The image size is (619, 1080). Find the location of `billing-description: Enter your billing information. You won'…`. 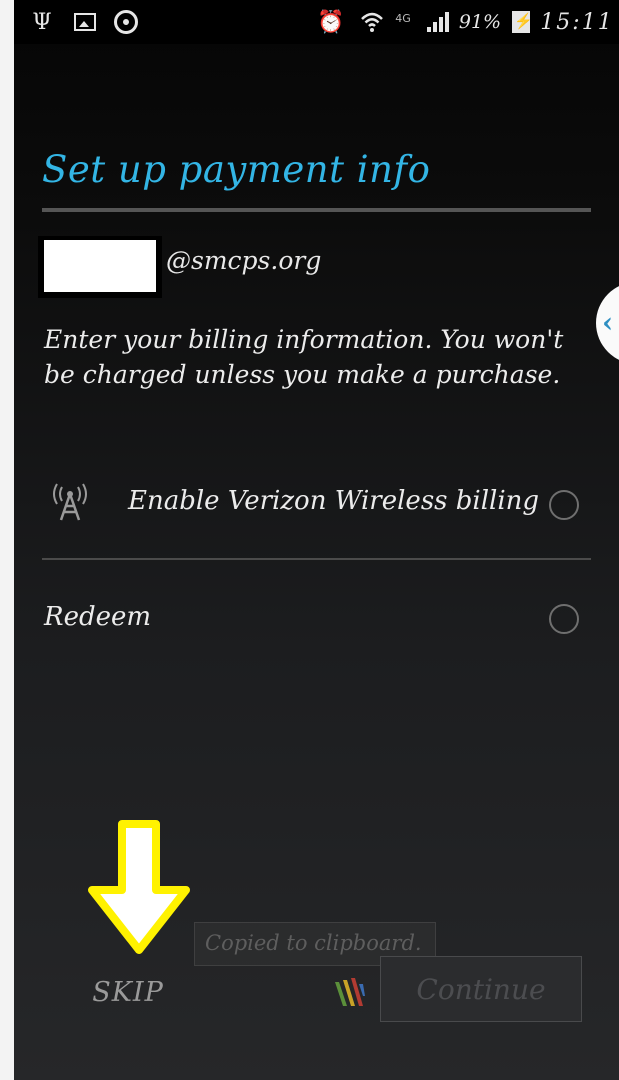

billing-description: Enter your billing information. You won'… is located at coordinates (304, 357).